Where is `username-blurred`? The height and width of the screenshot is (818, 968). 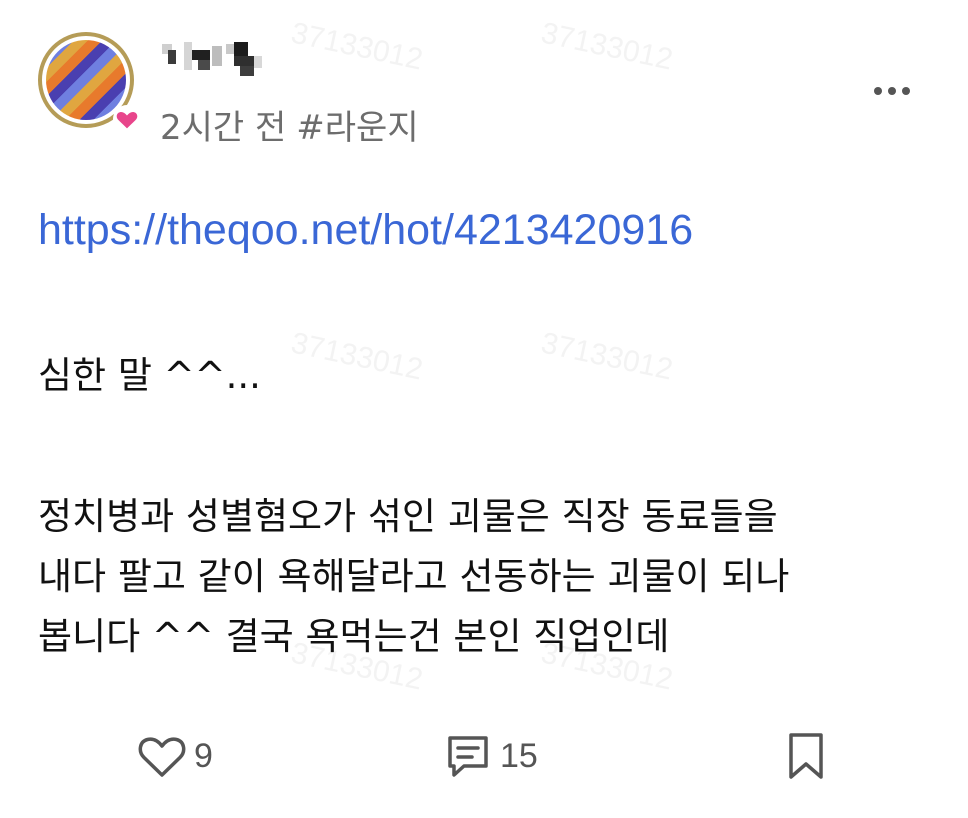 username-blurred is located at coordinates (215, 60).